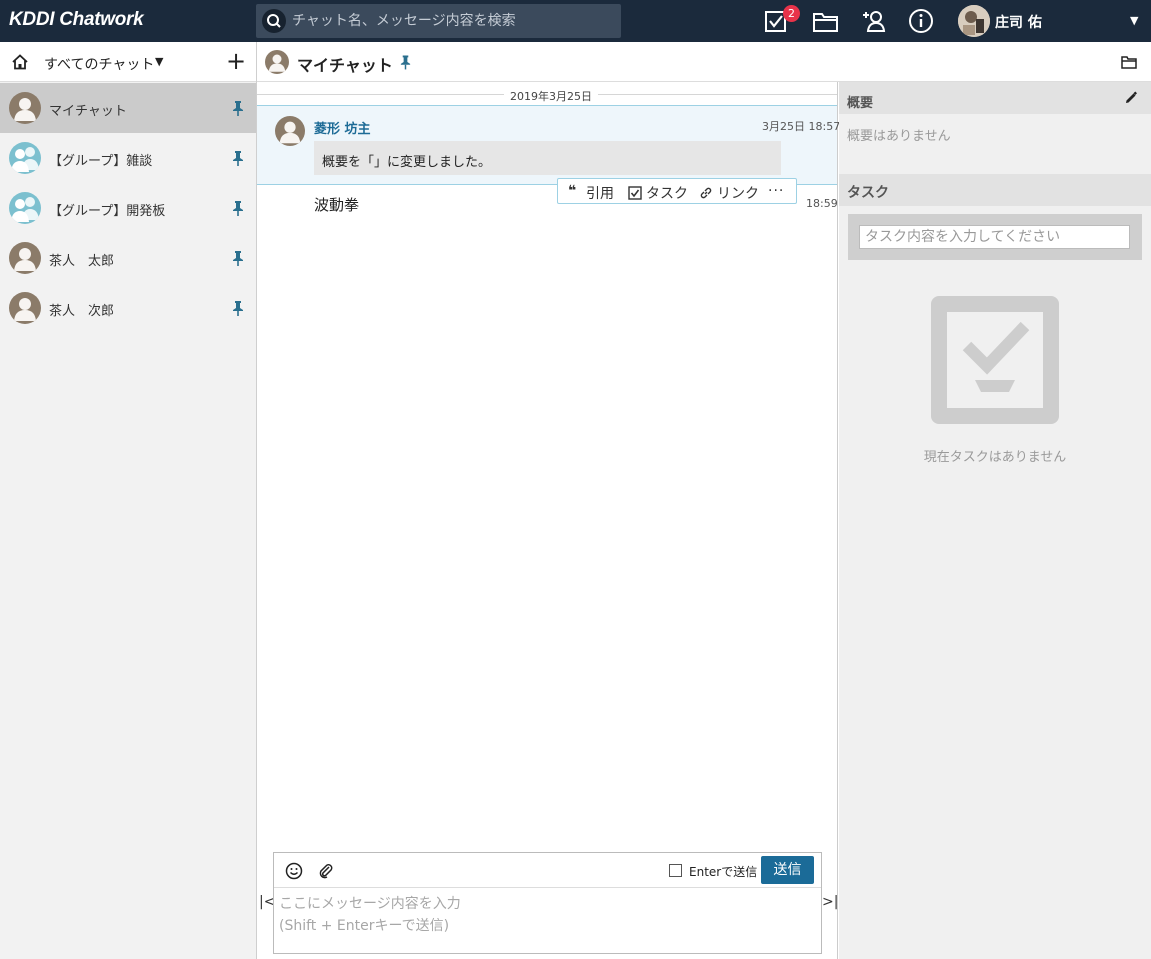 The width and height of the screenshot is (1151, 959). I want to click on task-icon, so click(635, 193).